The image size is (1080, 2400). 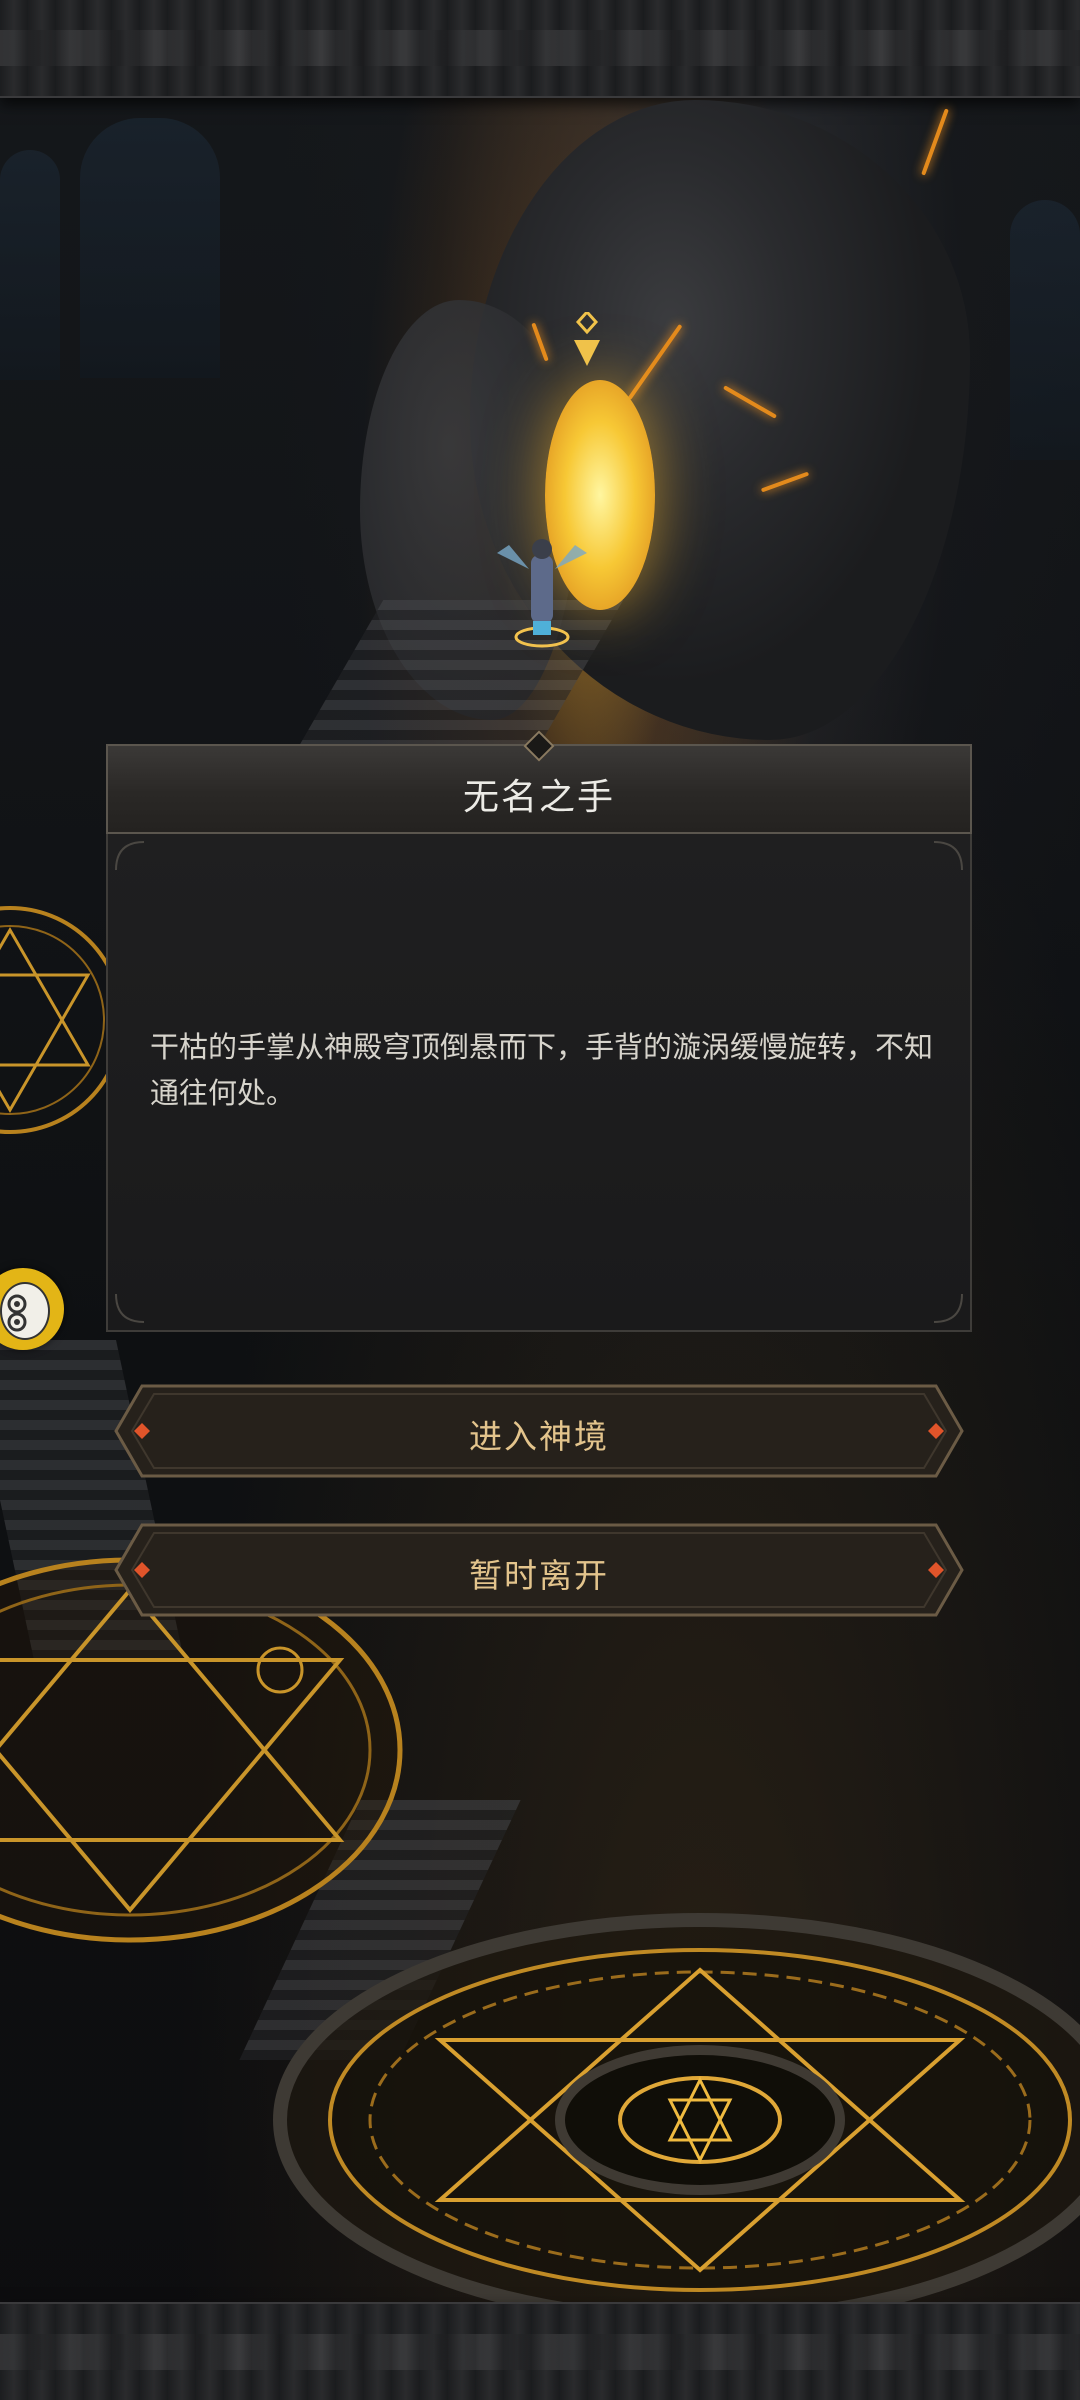 I want to click on spirit-mask-icon, so click(x=32, y=1309).